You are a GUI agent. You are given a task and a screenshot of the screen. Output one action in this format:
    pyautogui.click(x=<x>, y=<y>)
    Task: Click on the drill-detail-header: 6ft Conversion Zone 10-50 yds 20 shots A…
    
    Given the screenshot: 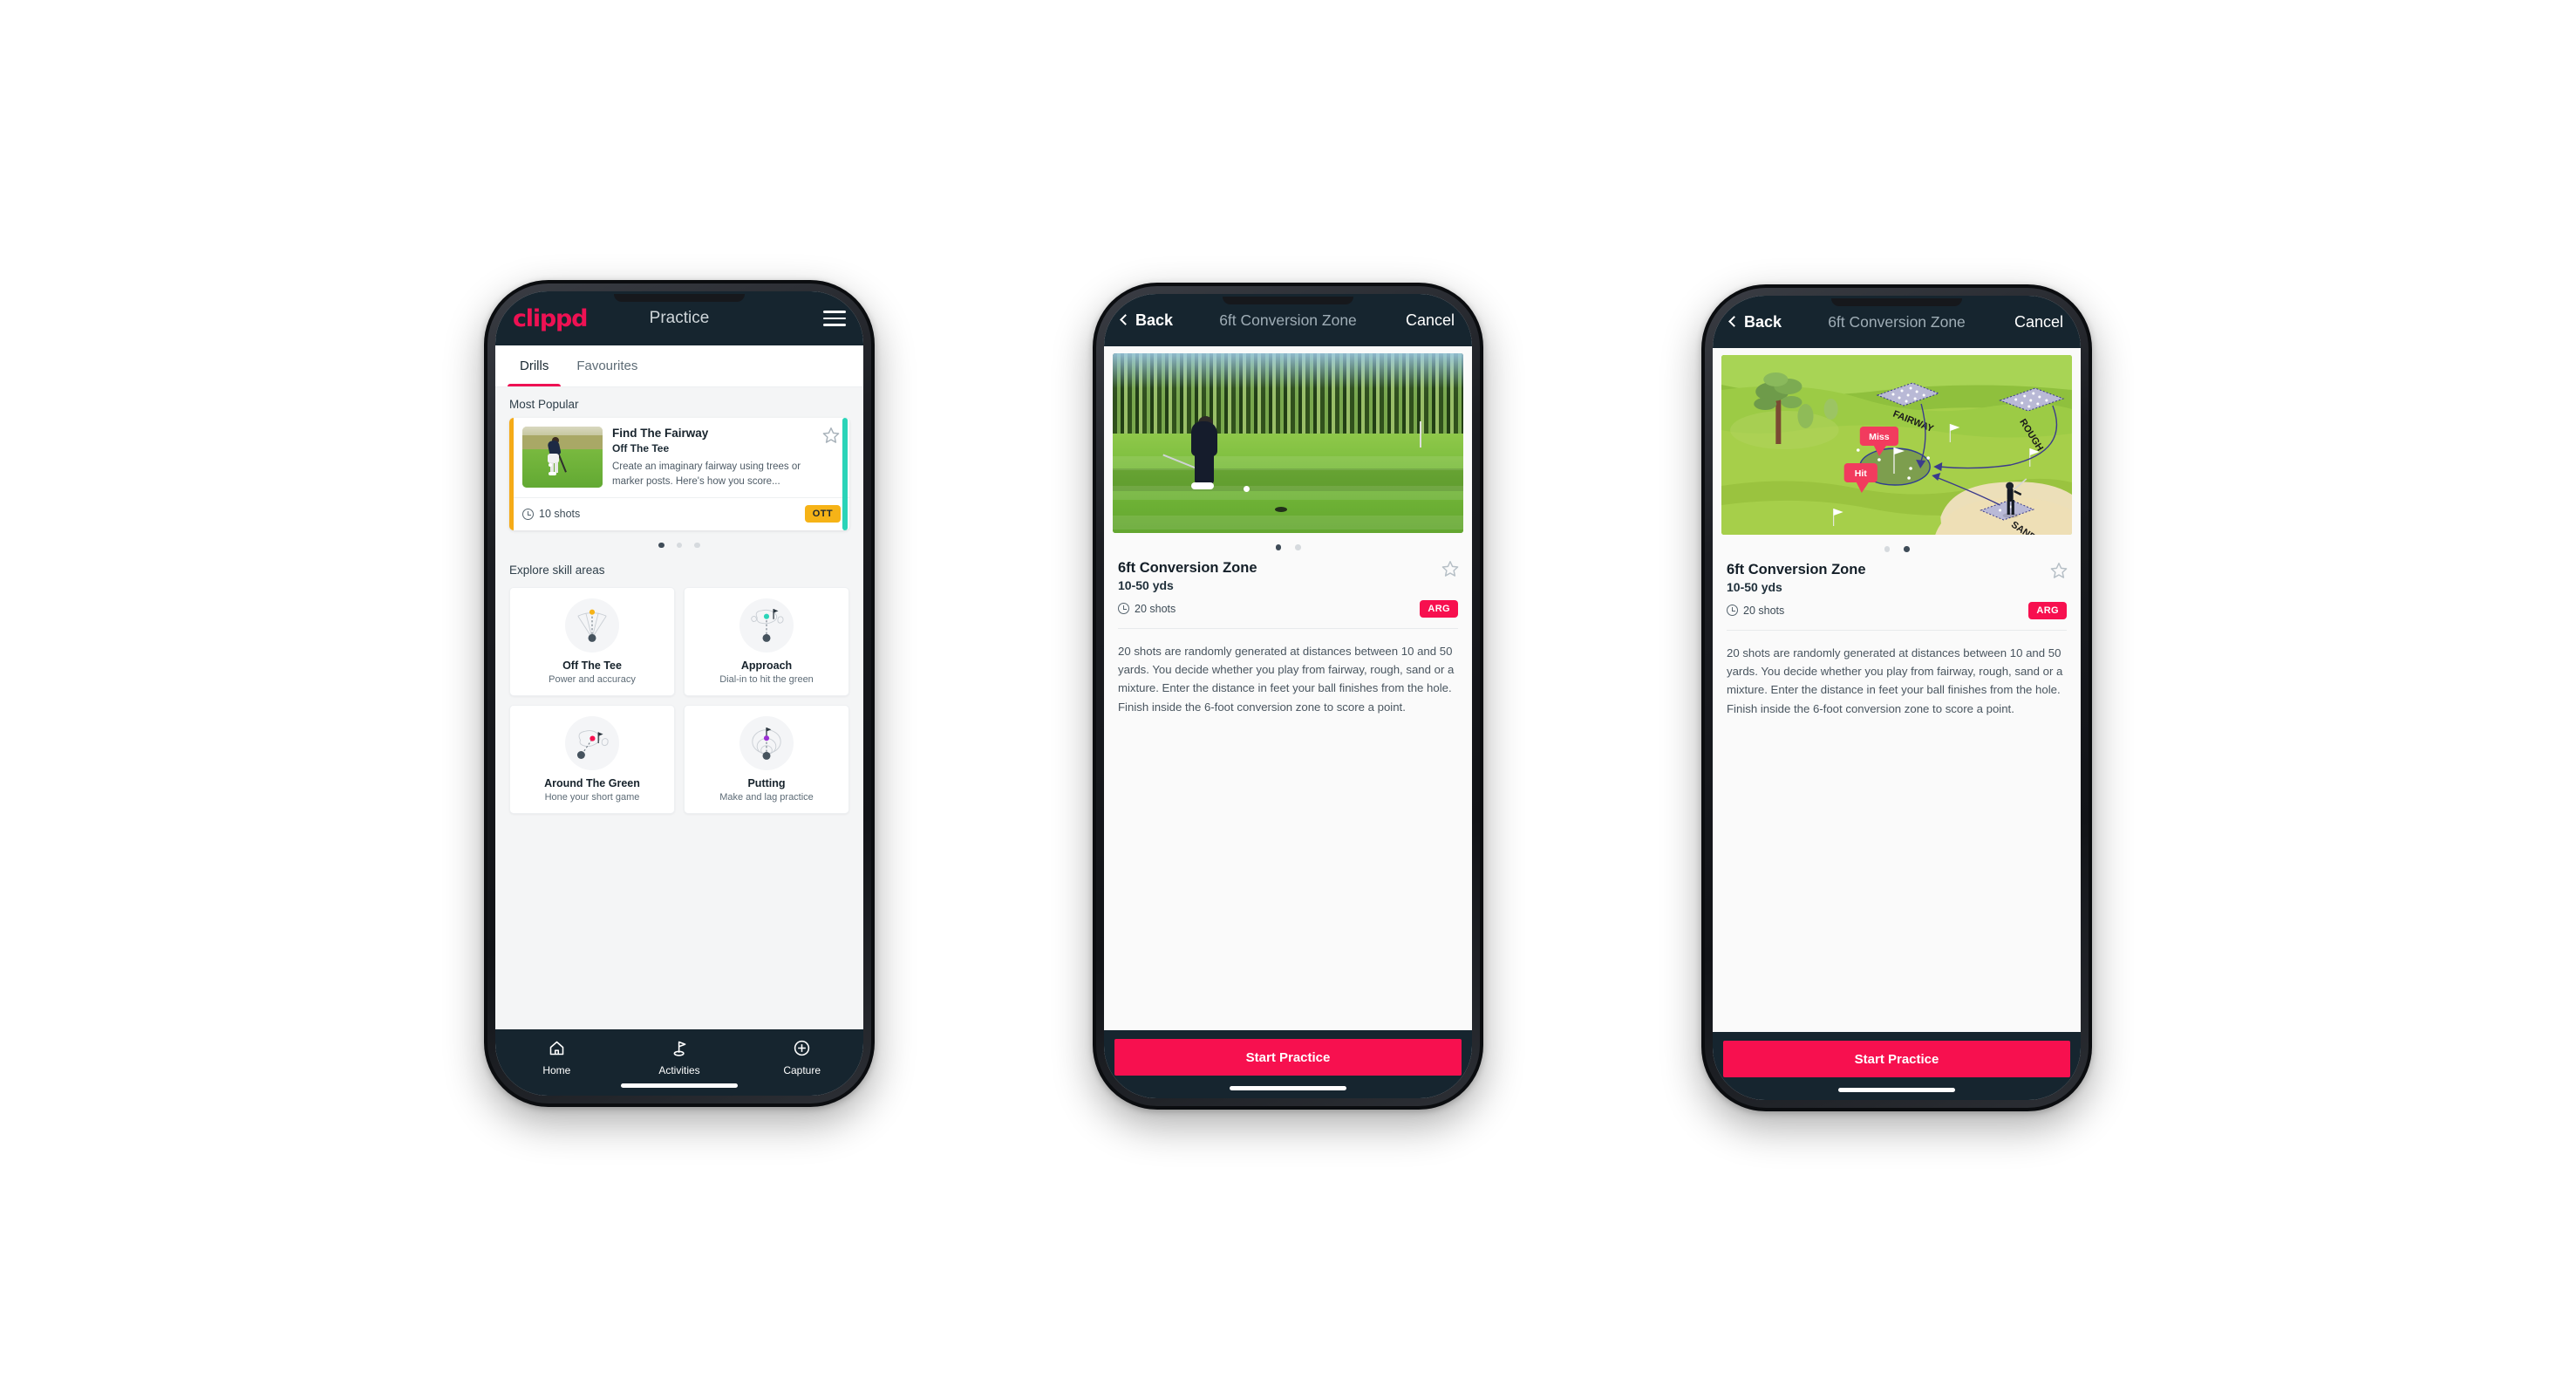 What is the action you would take?
    pyautogui.click(x=1897, y=588)
    